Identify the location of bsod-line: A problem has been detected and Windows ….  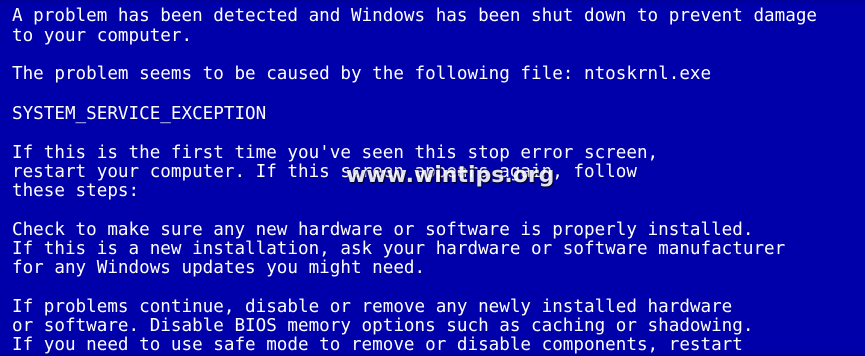
(415, 16).